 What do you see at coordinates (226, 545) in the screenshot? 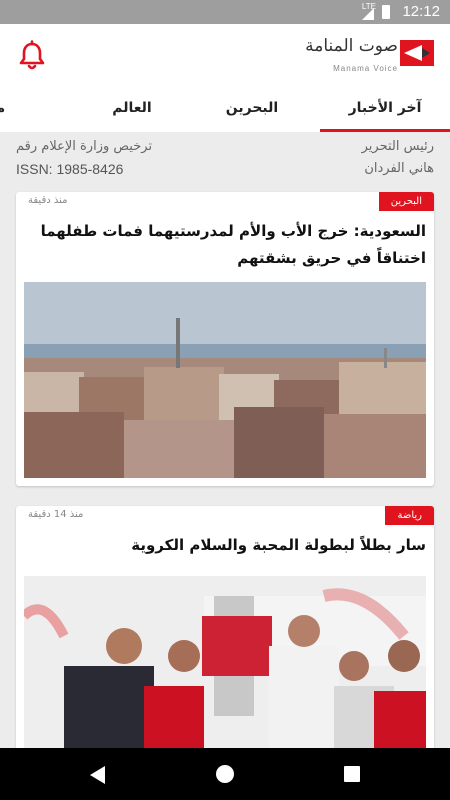
I see `article-headline: سار بطلاً لبطولة المحبة والسلام الكروية` at bounding box center [226, 545].